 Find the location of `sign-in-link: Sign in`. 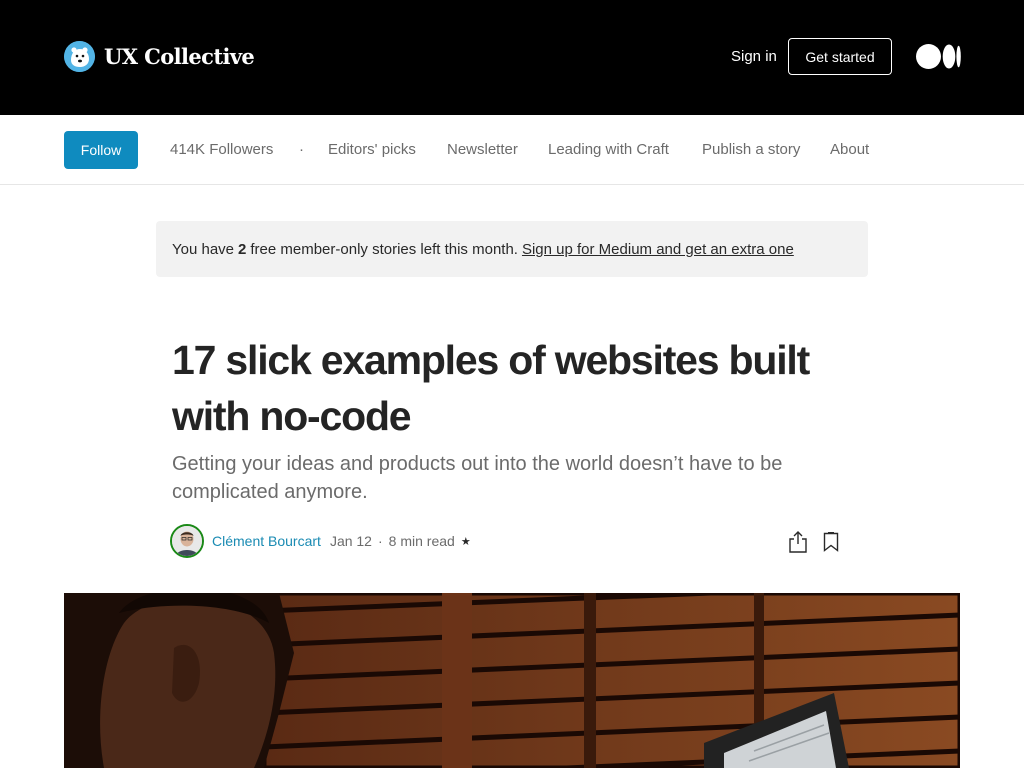

sign-in-link: Sign in is located at coordinates (754, 56).